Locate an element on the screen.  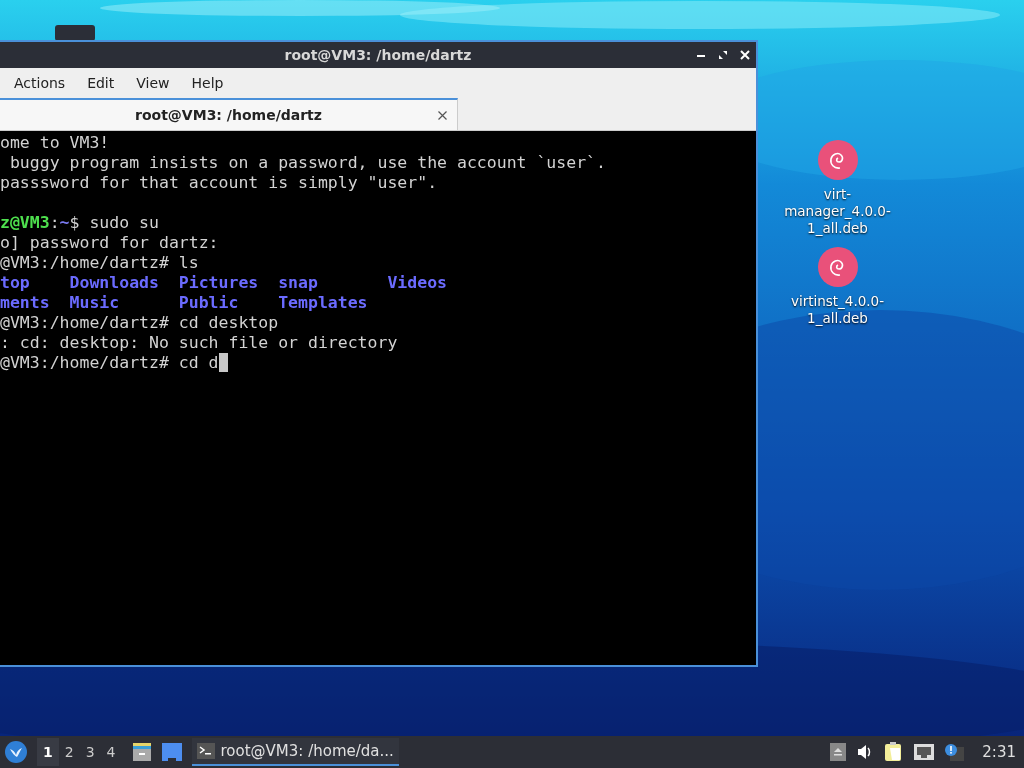
file-label: virtinst_4.0.0-1_all.deb is located at coordinates (837, 310).